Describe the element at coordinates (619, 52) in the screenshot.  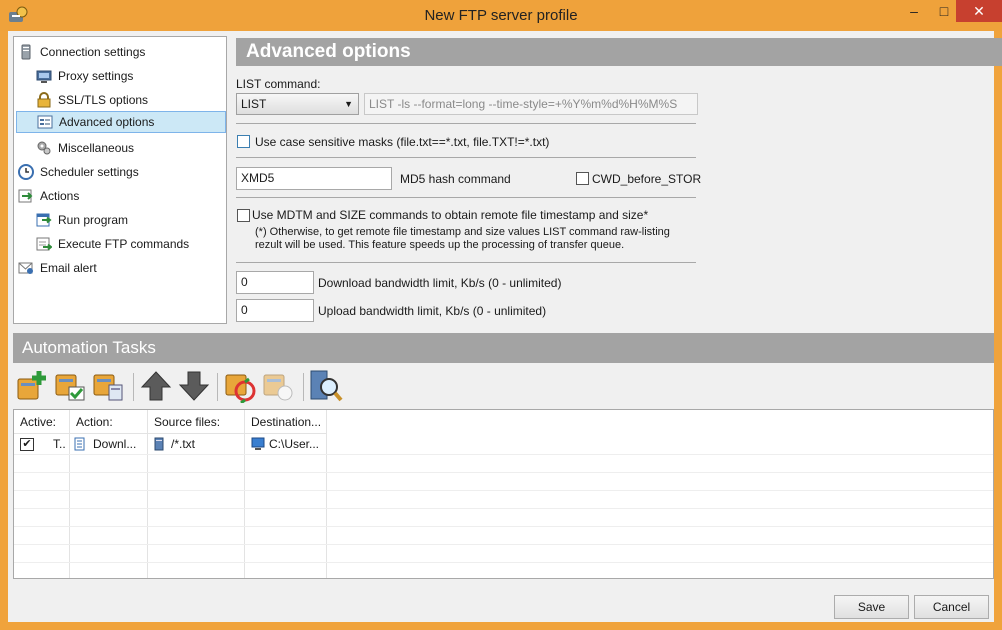
I see `advanced-options-header: Advanced options` at that location.